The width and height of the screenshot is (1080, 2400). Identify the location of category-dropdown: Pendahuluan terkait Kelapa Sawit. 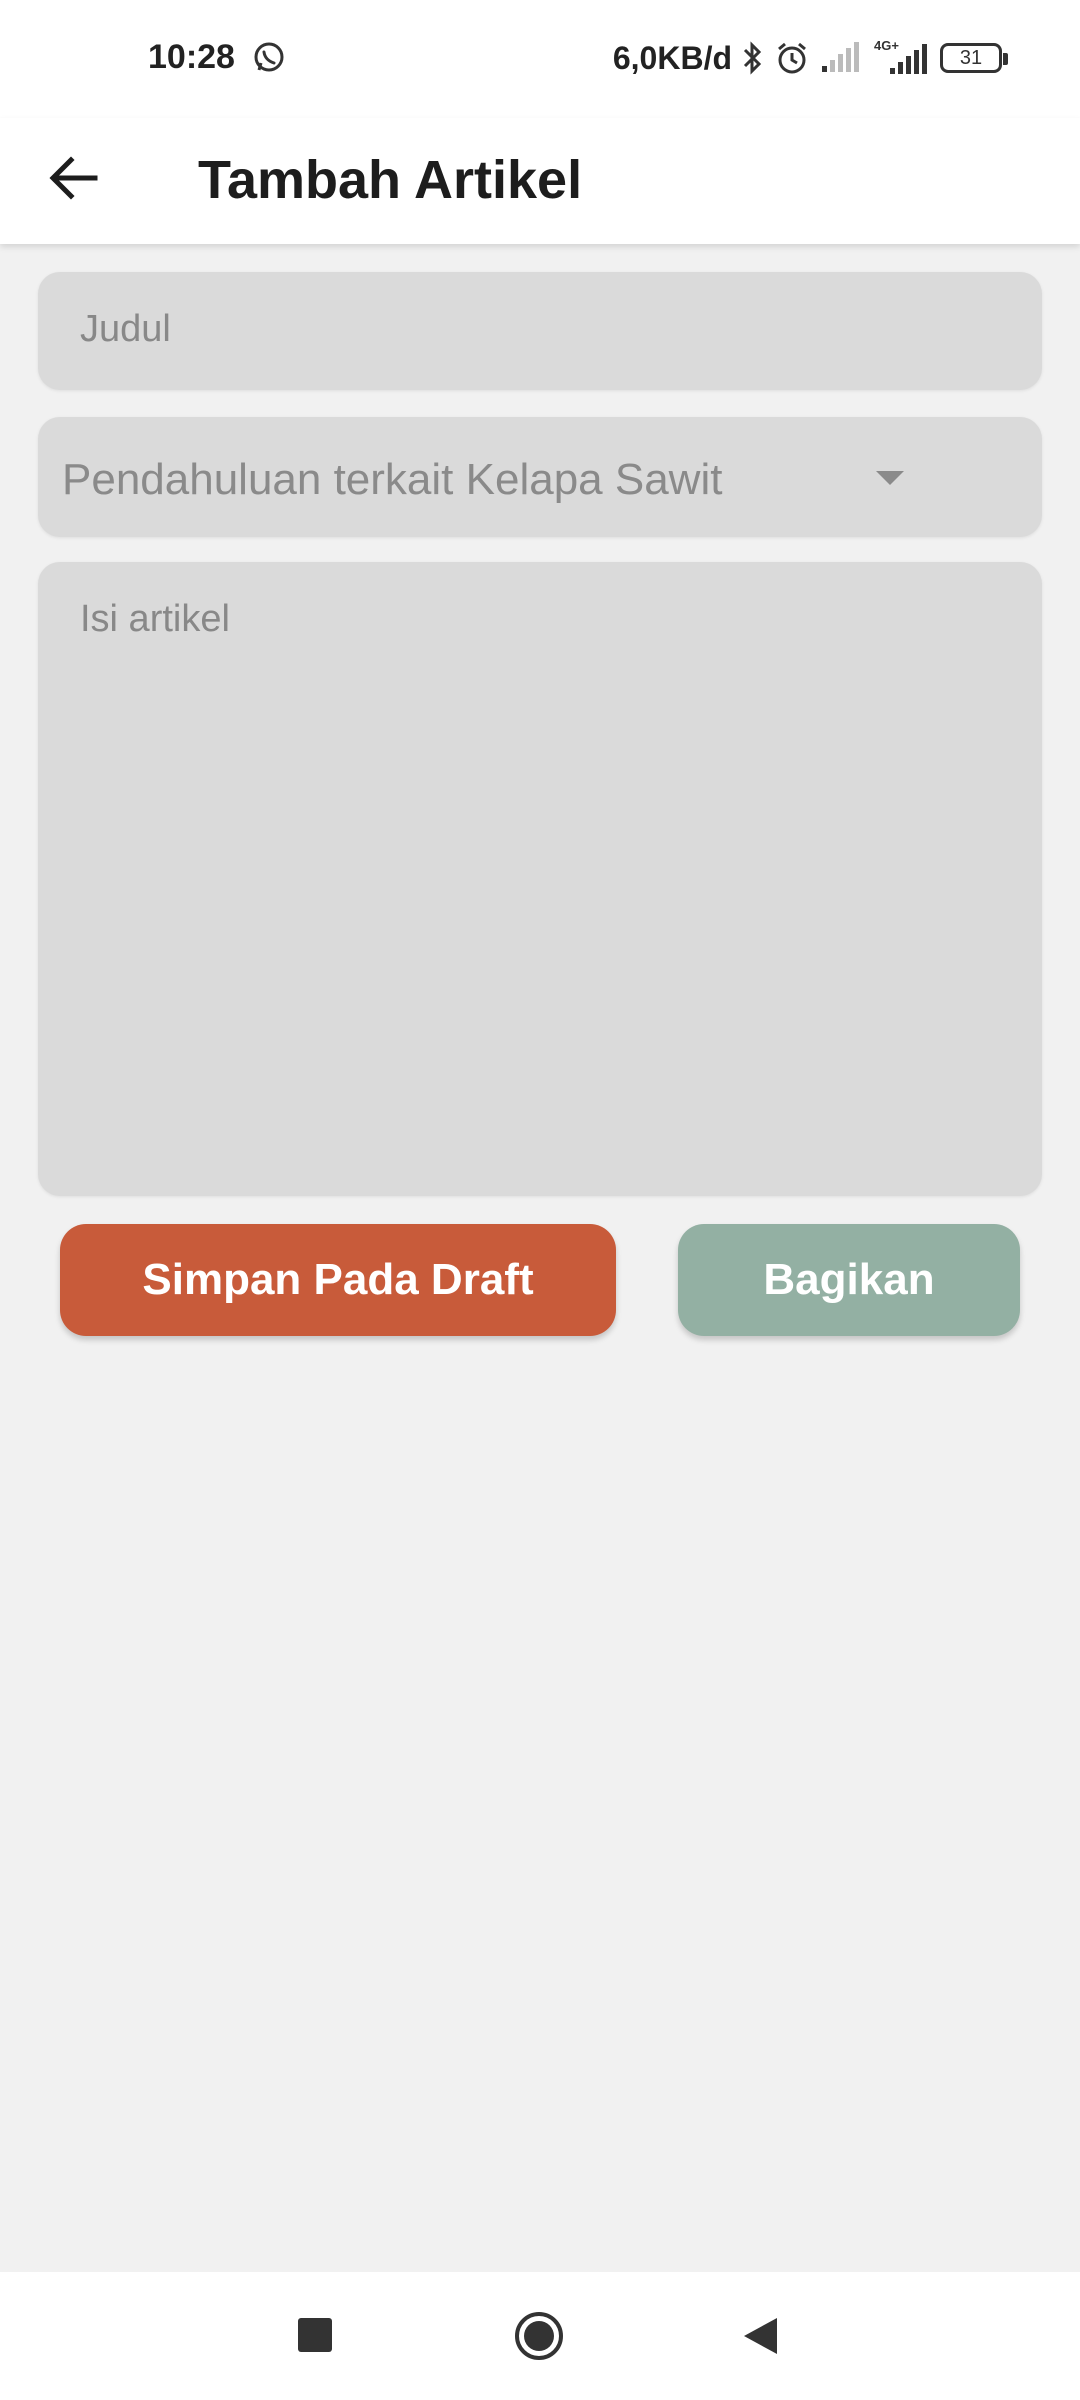
(540, 477).